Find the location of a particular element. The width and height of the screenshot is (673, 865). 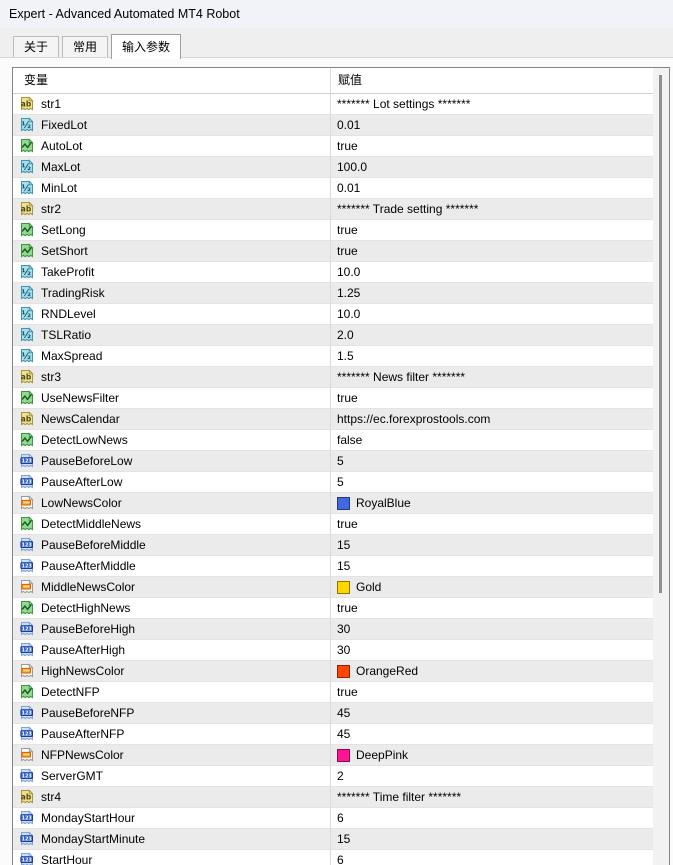

variable-name: StartHour is located at coordinates (67, 859).